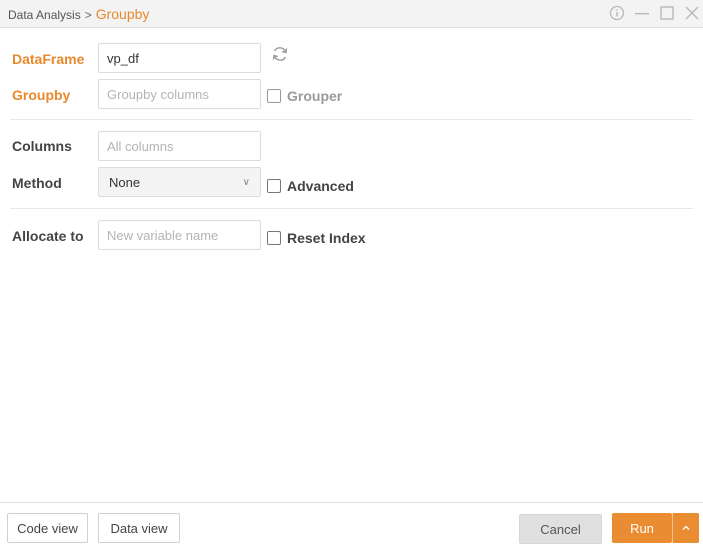 The image size is (703, 548). What do you see at coordinates (179, 146) in the screenshot?
I see `columns-input` at bounding box center [179, 146].